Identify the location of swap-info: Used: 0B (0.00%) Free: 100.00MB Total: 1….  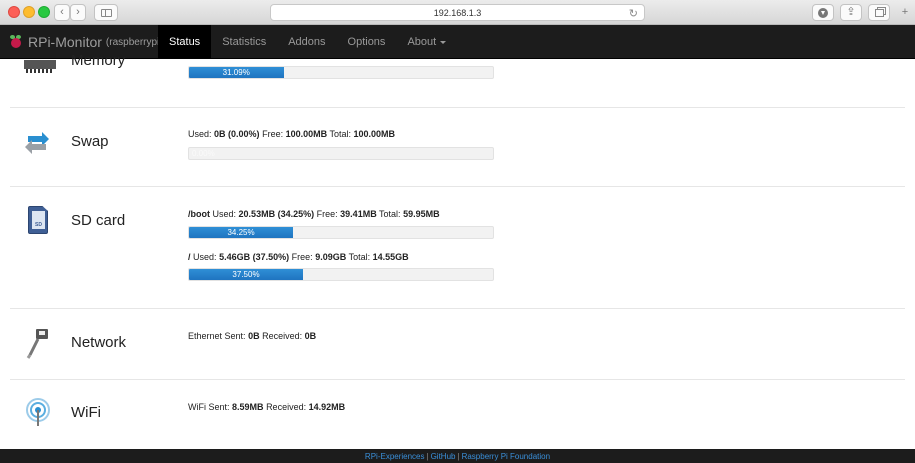
(292, 134).